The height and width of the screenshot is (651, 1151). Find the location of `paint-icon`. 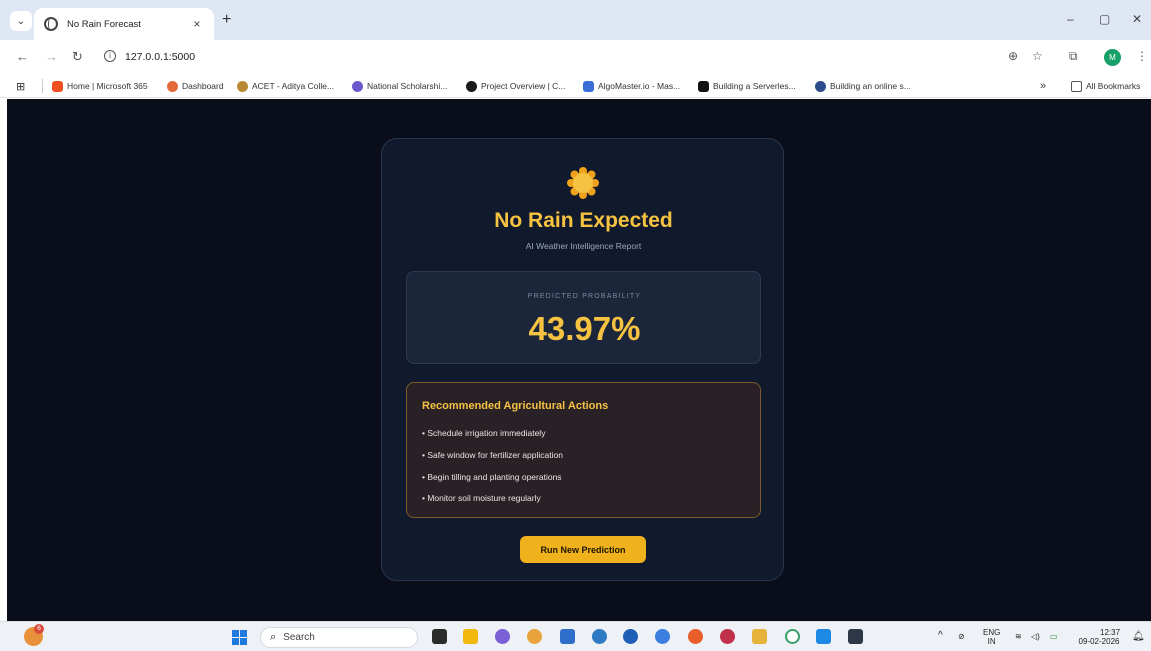

paint-icon is located at coordinates (759, 636).